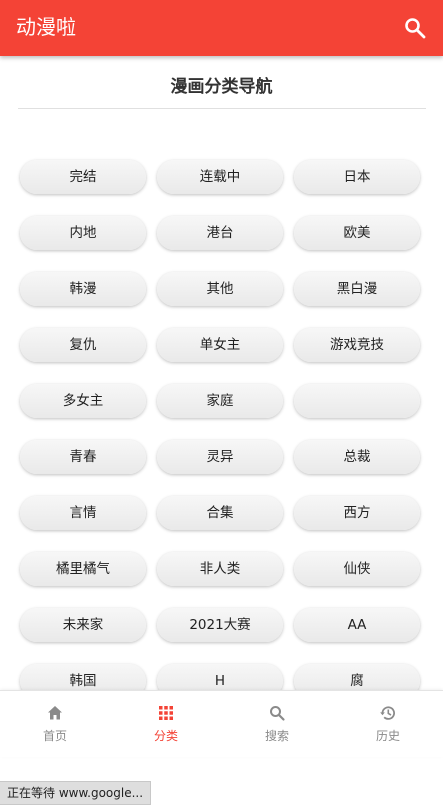 This screenshot has width=443, height=805. I want to click on nav-item-history: 历史, so click(388, 724).